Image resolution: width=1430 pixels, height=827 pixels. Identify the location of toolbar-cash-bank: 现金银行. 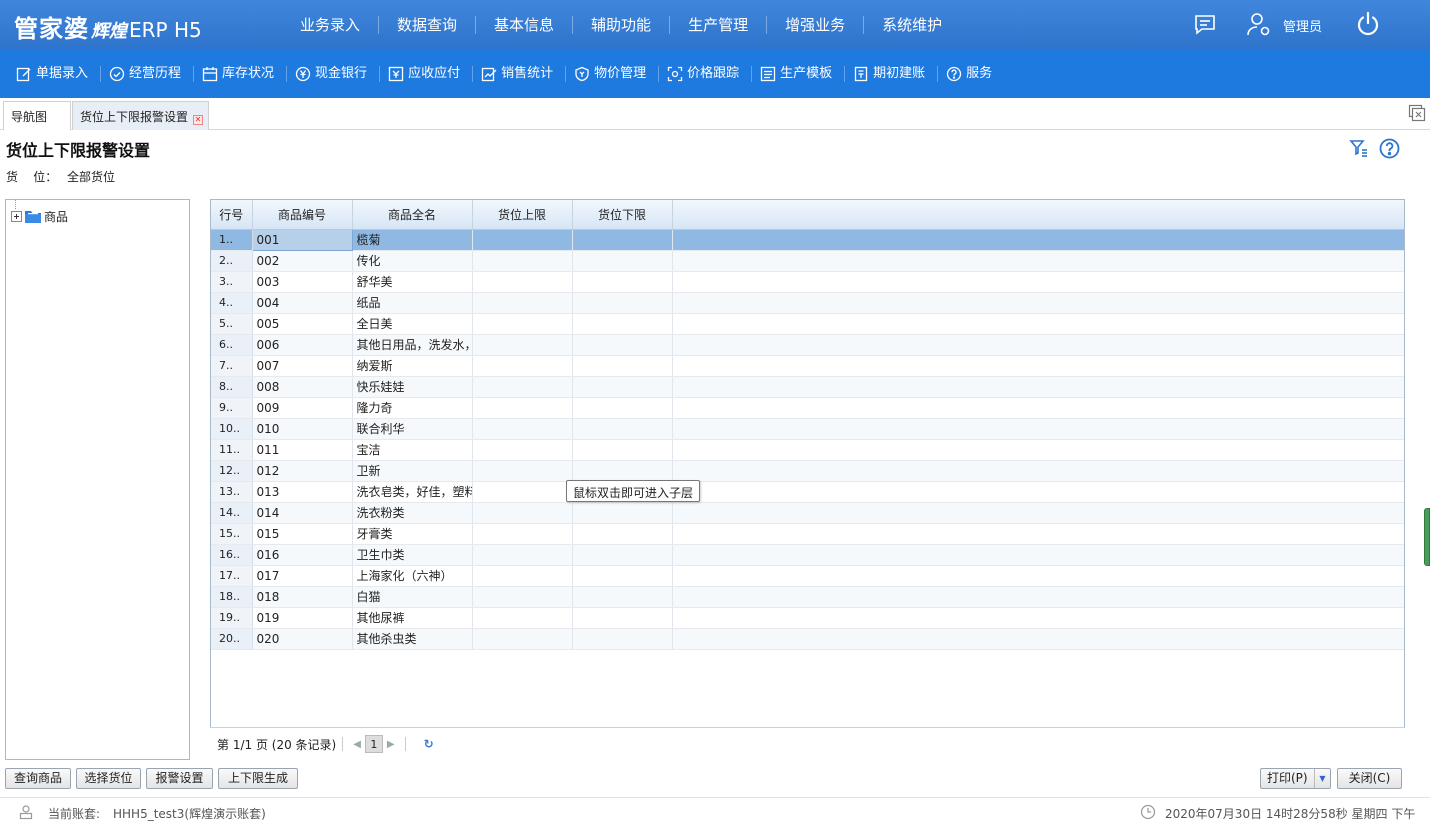
(334, 73).